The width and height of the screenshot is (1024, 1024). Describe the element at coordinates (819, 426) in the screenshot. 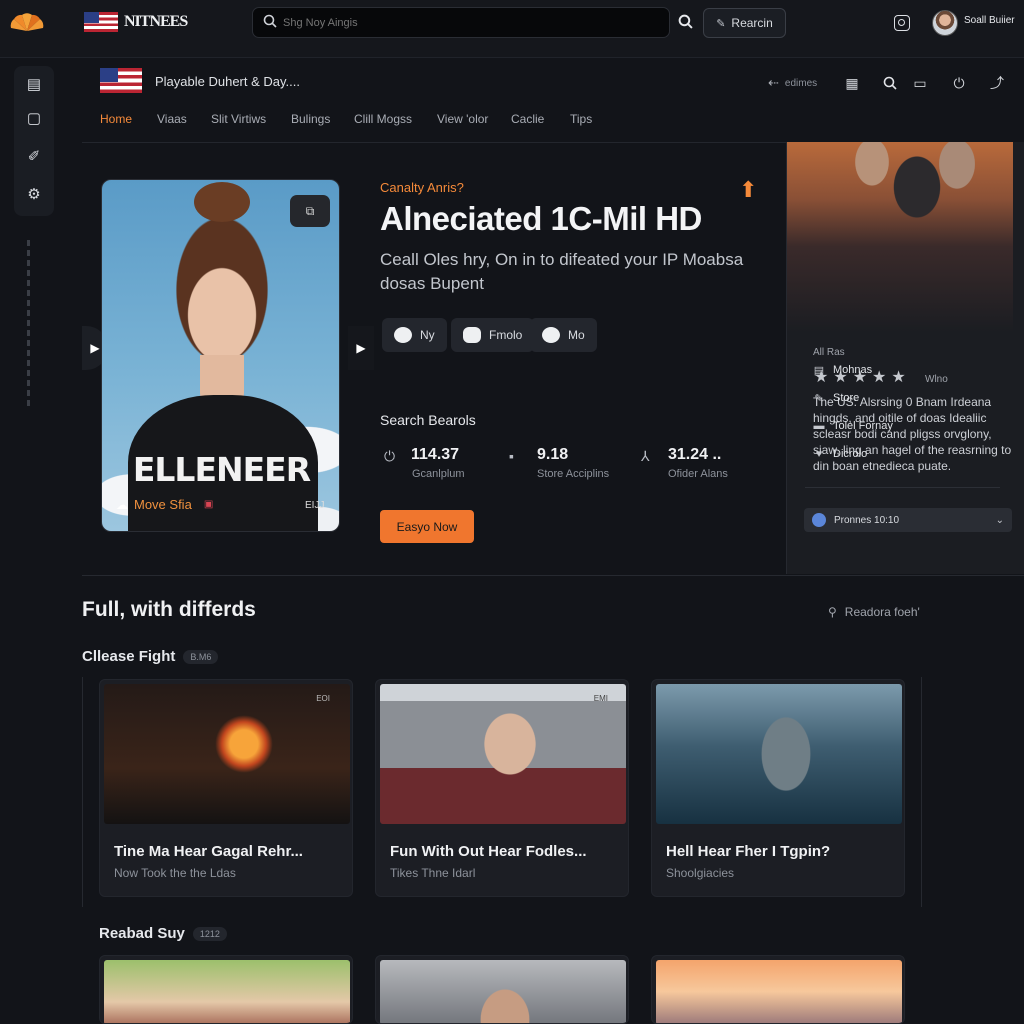

I see `list-icon: ▬` at that location.